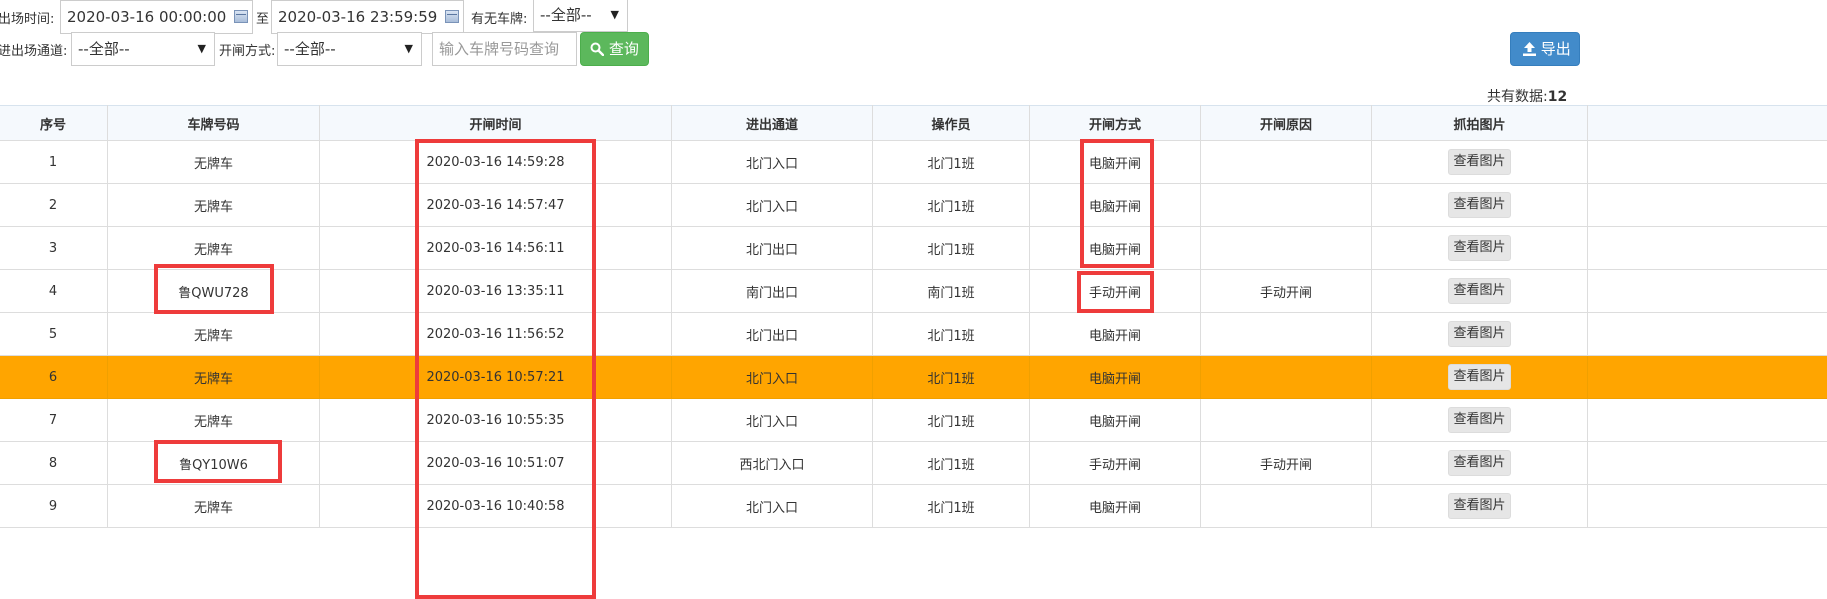  I want to click on cell-operator: 南门1班, so click(951, 291).